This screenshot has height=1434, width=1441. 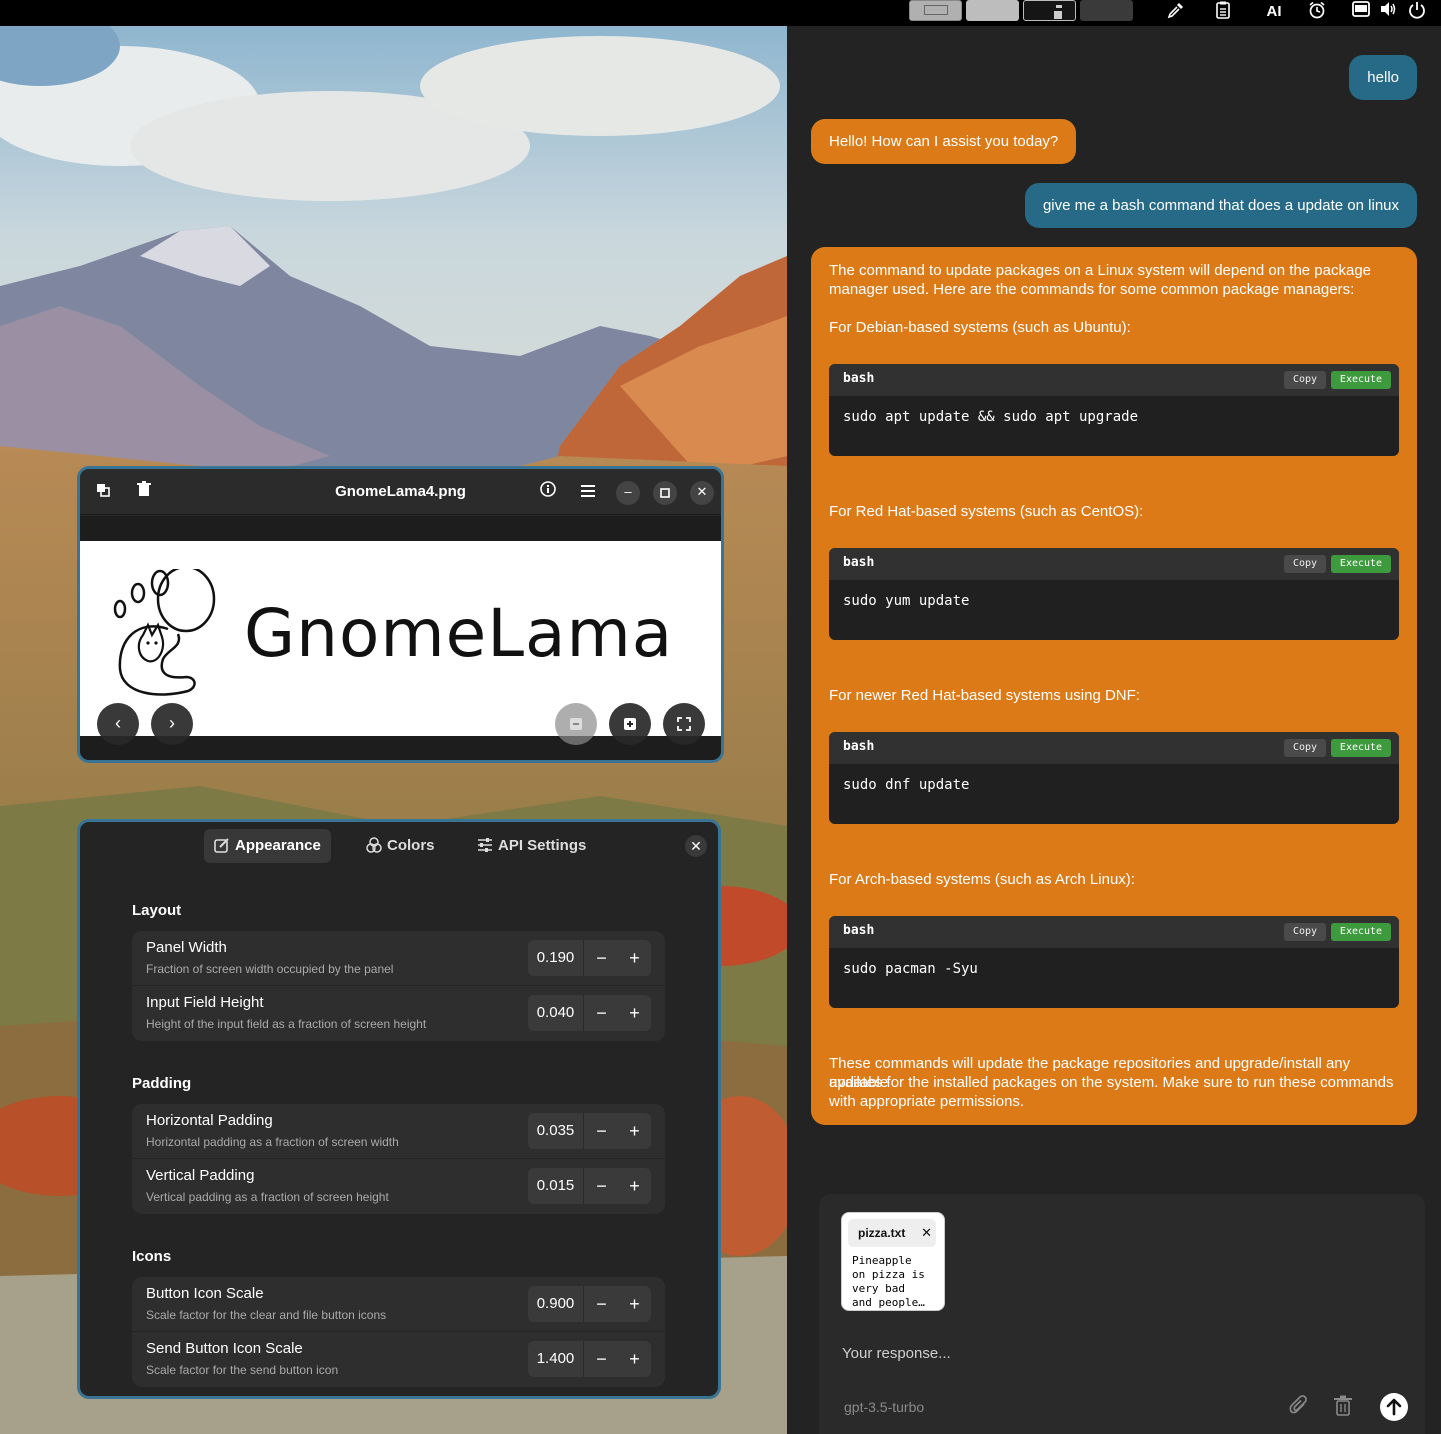 I want to click on minimize-icon: –, so click(x=628, y=493).